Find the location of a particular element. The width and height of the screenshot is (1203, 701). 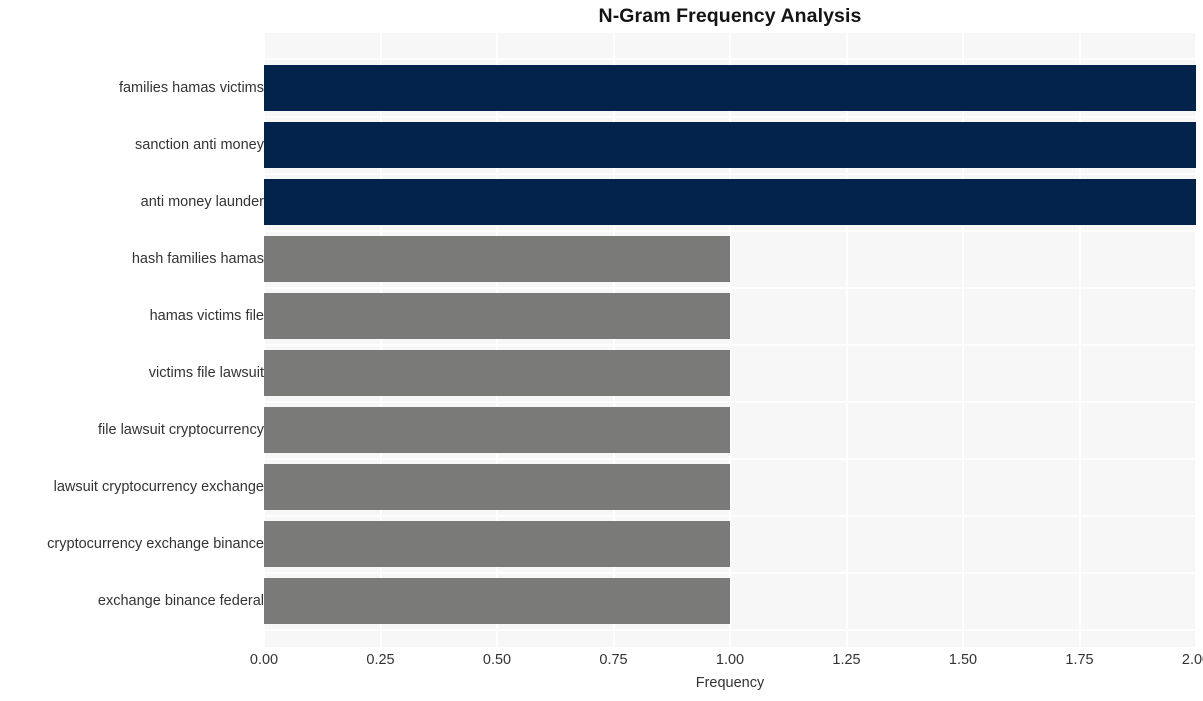

x-axis-tick-label: 0.50 is located at coordinates (497, 660).